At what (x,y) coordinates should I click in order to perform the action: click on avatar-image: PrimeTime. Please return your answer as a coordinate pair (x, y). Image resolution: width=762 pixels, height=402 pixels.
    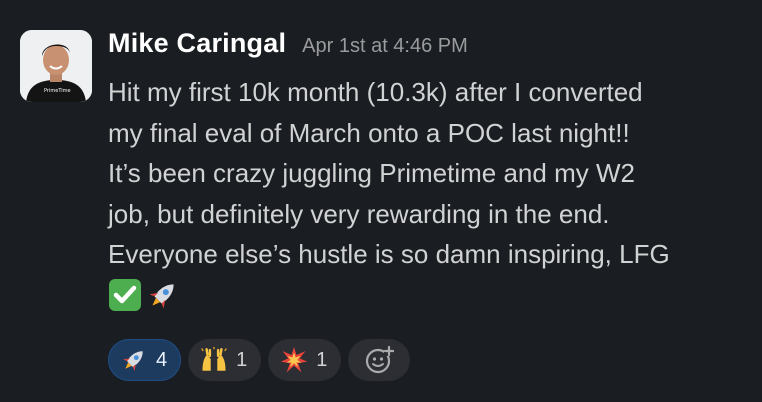
    Looking at the image, I should click on (56, 66).